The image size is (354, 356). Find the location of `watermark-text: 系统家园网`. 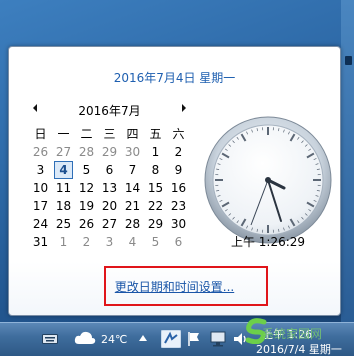

watermark-text: 系统家园网 is located at coordinates (292, 334).